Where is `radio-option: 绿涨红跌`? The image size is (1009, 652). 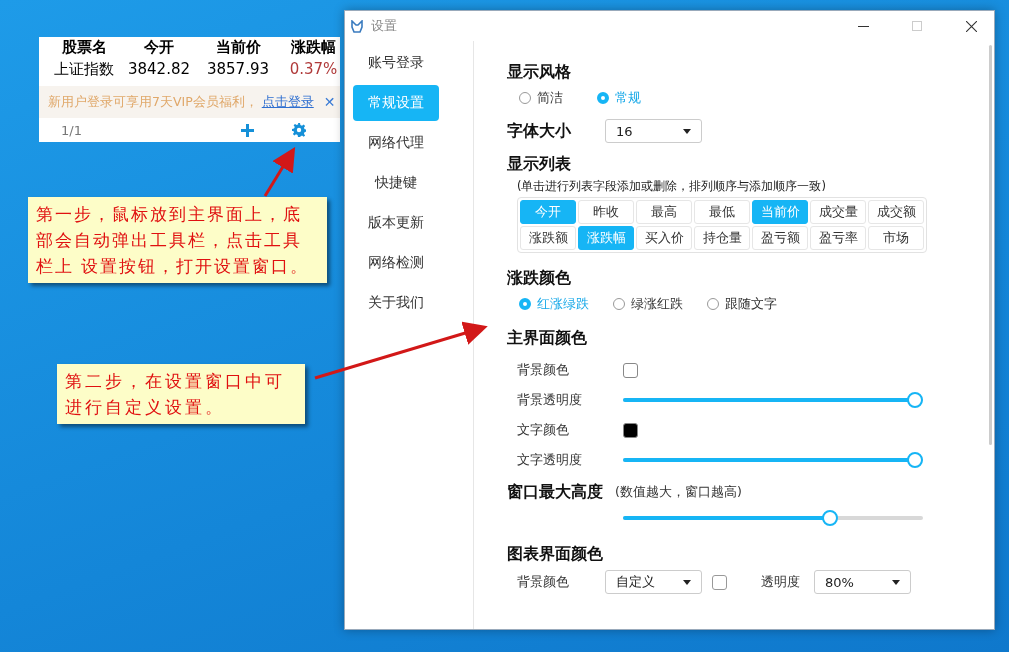
radio-option: 绿涨红跌 is located at coordinates (648, 304).